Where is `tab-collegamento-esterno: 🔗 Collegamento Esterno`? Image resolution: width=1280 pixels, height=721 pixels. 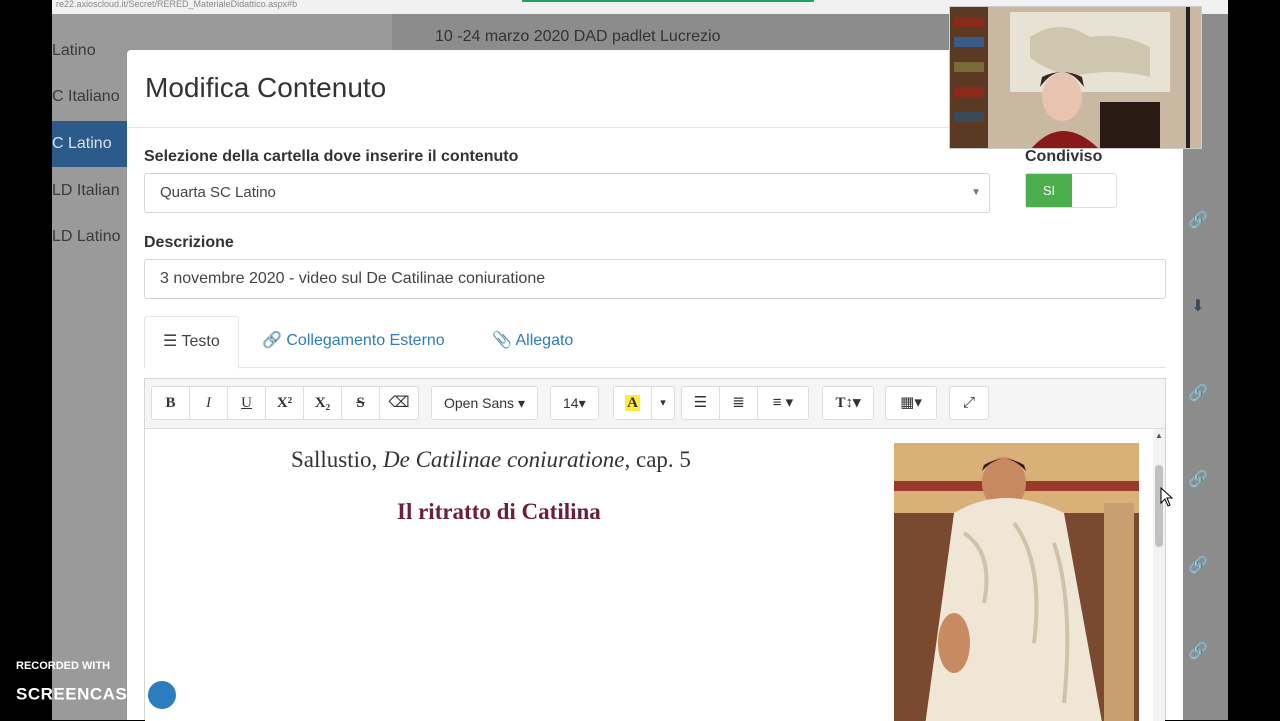
tab-collegamento-esterno: 🔗 Collegamento Esterno is located at coordinates (353, 342).